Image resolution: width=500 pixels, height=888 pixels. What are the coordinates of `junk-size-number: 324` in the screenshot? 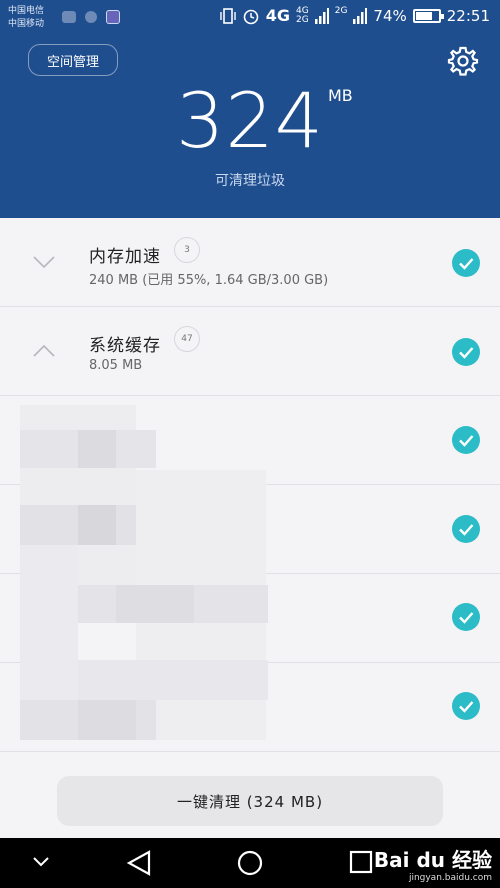 It's located at (250, 120).